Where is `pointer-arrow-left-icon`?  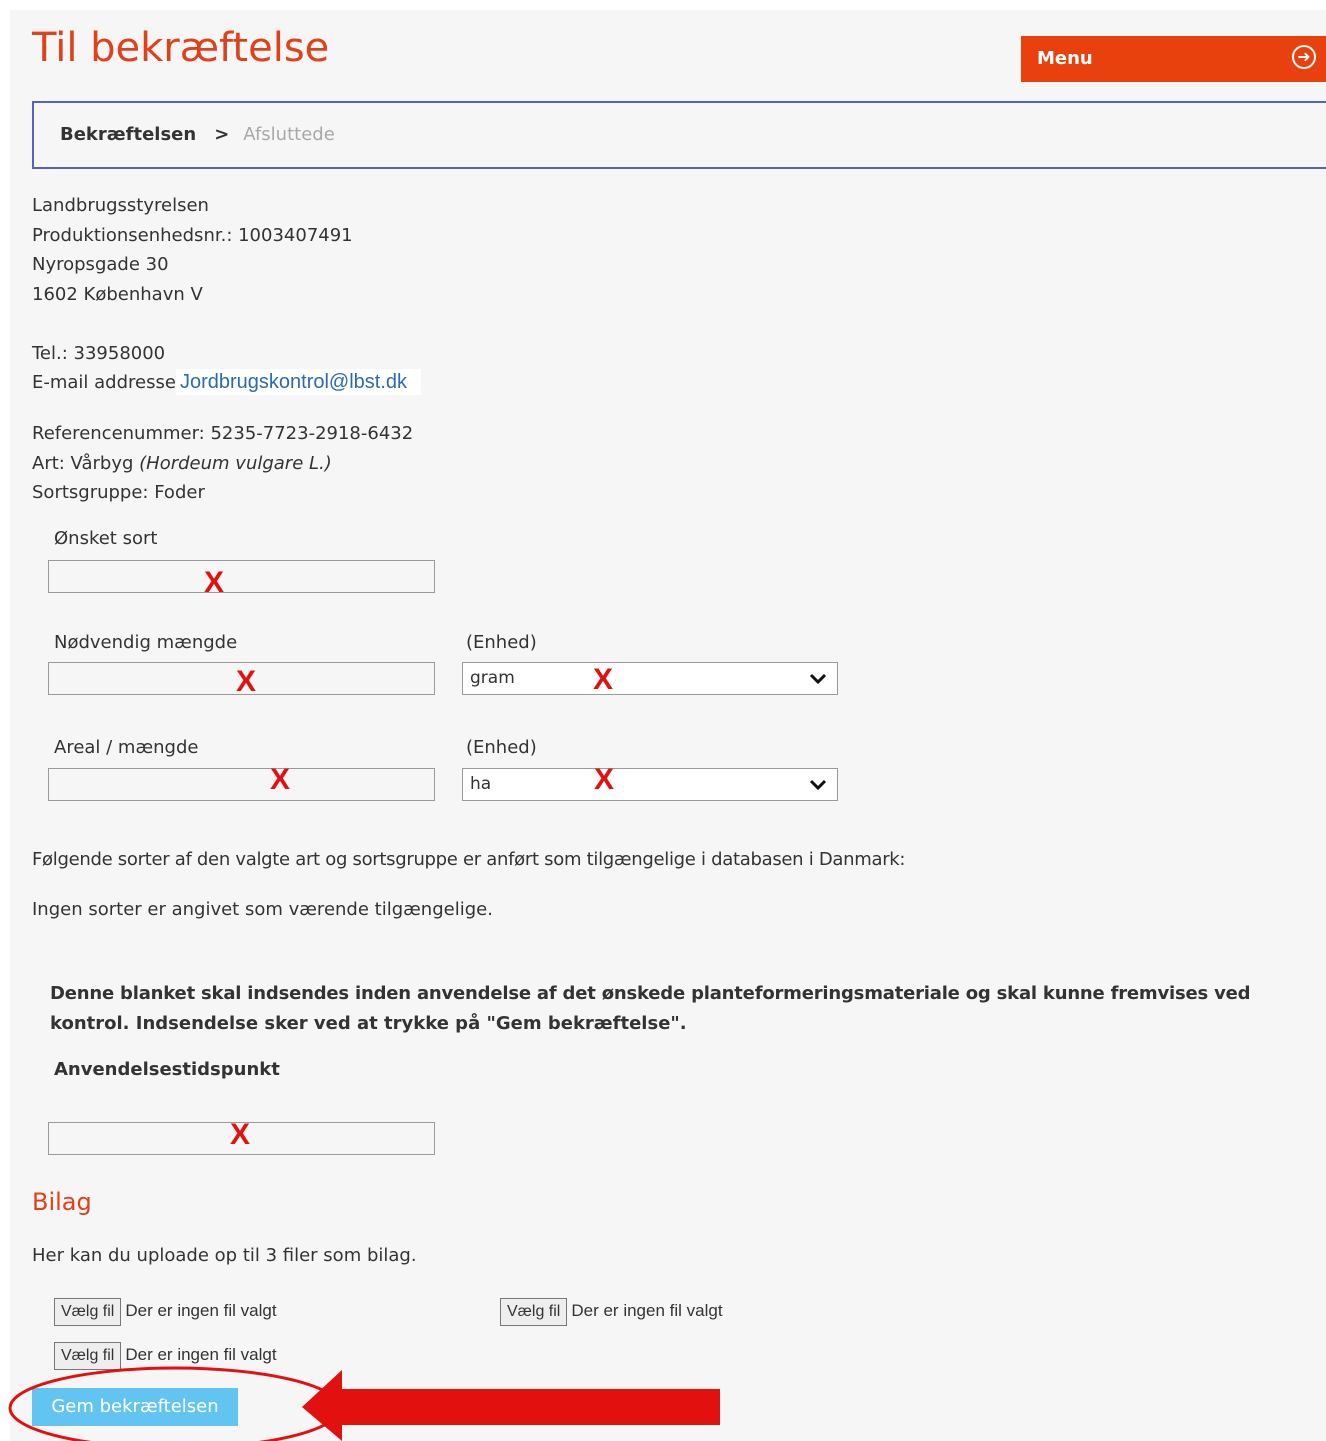
pointer-arrow-left-icon is located at coordinates (511, 1405).